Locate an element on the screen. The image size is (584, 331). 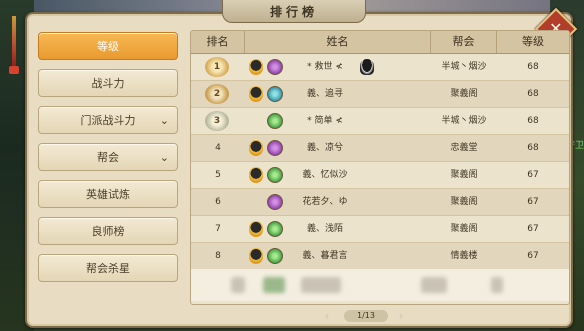
sidebar-item-combat-power: 战斗力 is located at coordinates (108, 83).